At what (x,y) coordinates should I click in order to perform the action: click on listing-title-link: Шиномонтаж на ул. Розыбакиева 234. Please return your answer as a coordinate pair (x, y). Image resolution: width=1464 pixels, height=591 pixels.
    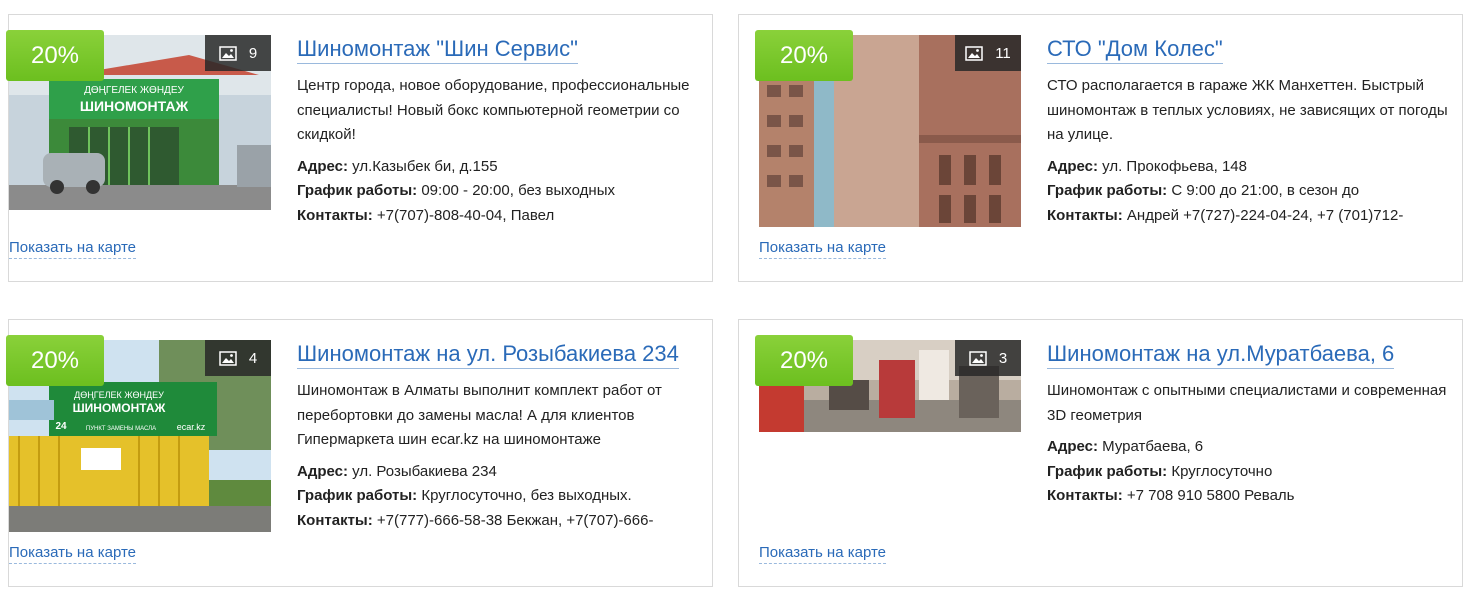
    Looking at the image, I should click on (488, 354).